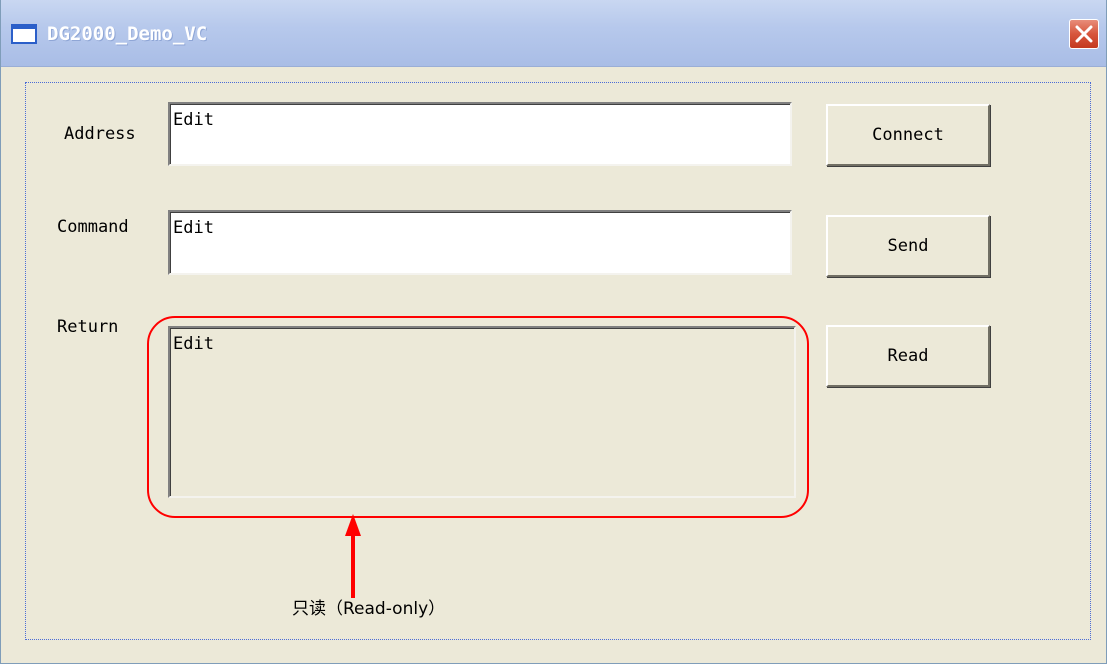 Image resolution: width=1107 pixels, height=664 pixels. Describe the element at coordinates (127, 34) in the screenshot. I see `window-title: DG2000_Demo_VC` at that location.